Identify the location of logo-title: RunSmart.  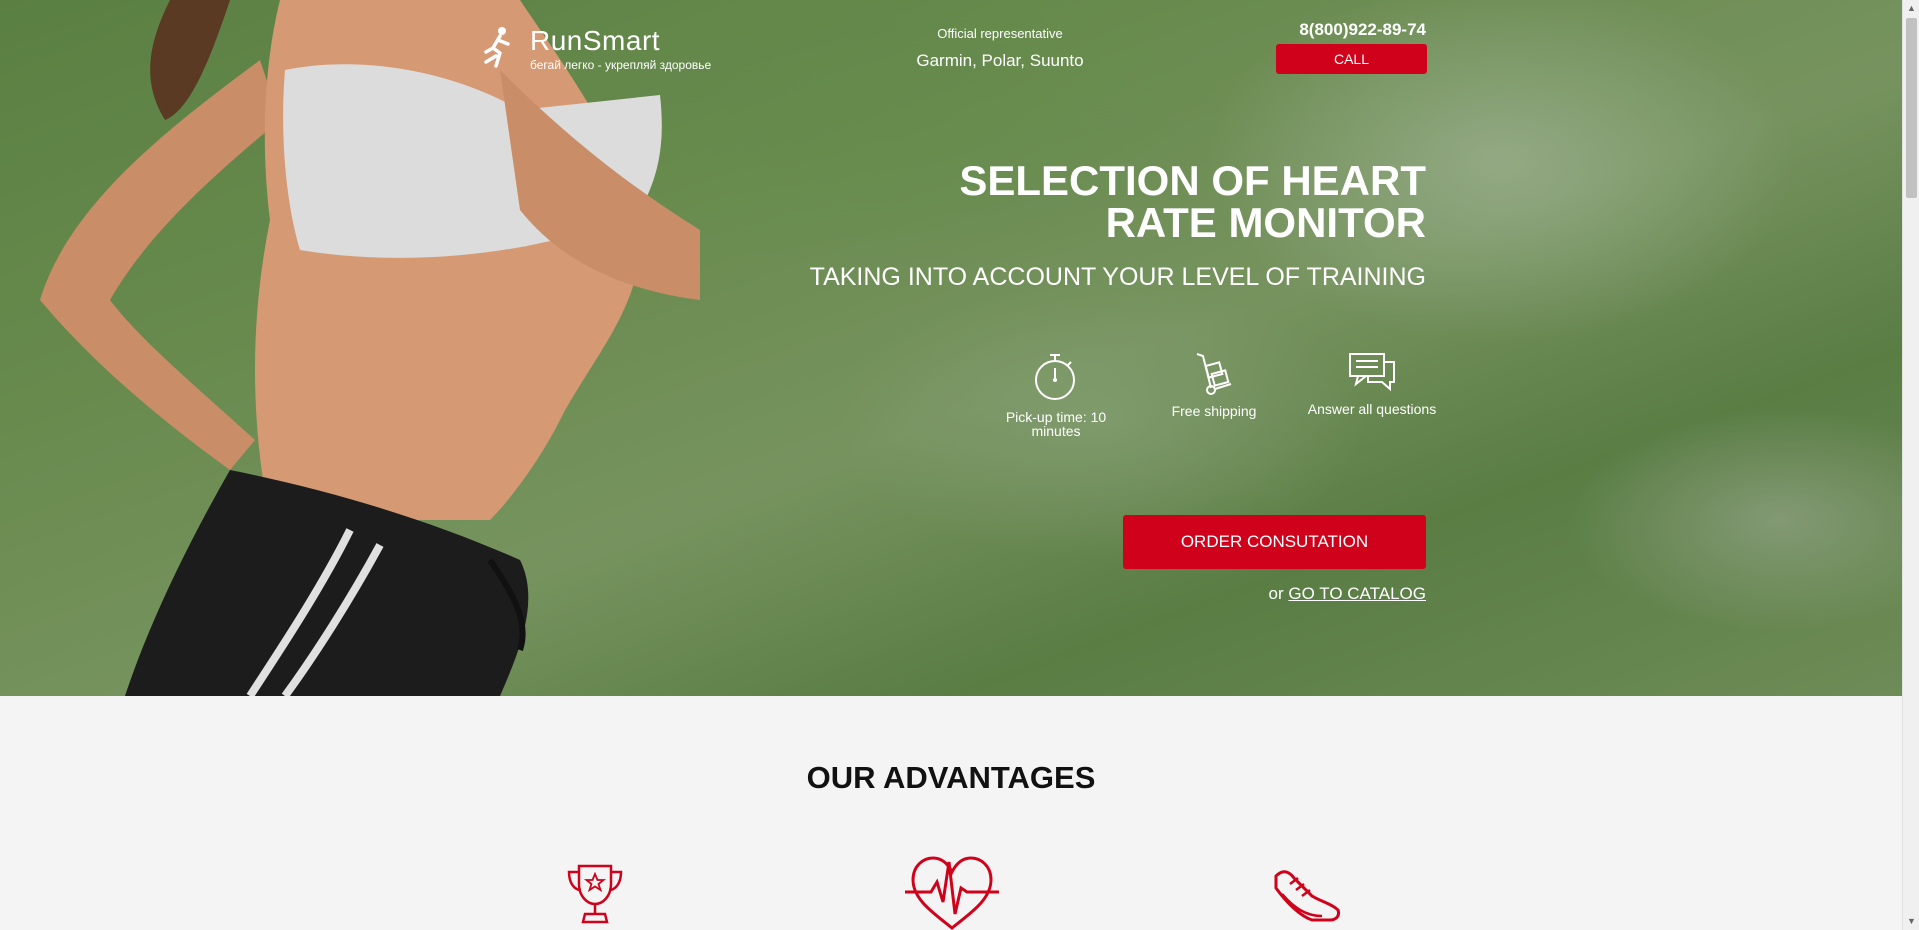
(595, 40).